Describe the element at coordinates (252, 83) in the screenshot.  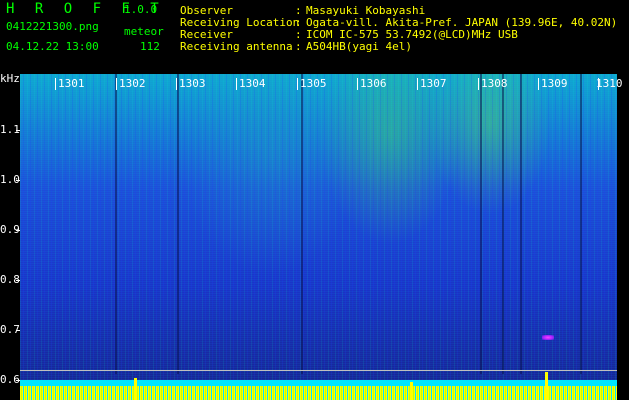
I see `x-tick-label: 1304` at that location.